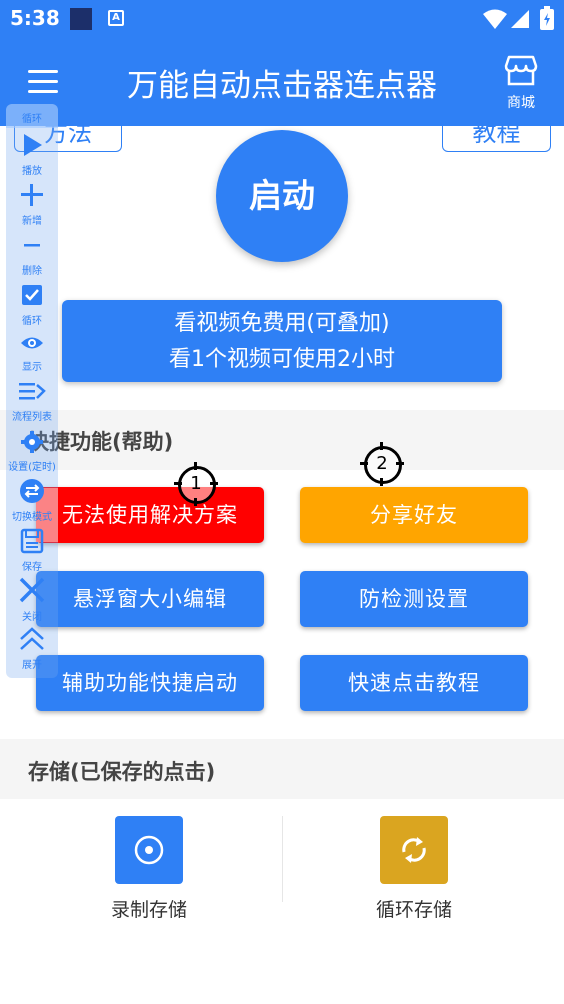 This screenshot has width=564, height=1004. Describe the element at coordinates (282, 859) in the screenshot. I see `storage-divider` at that location.